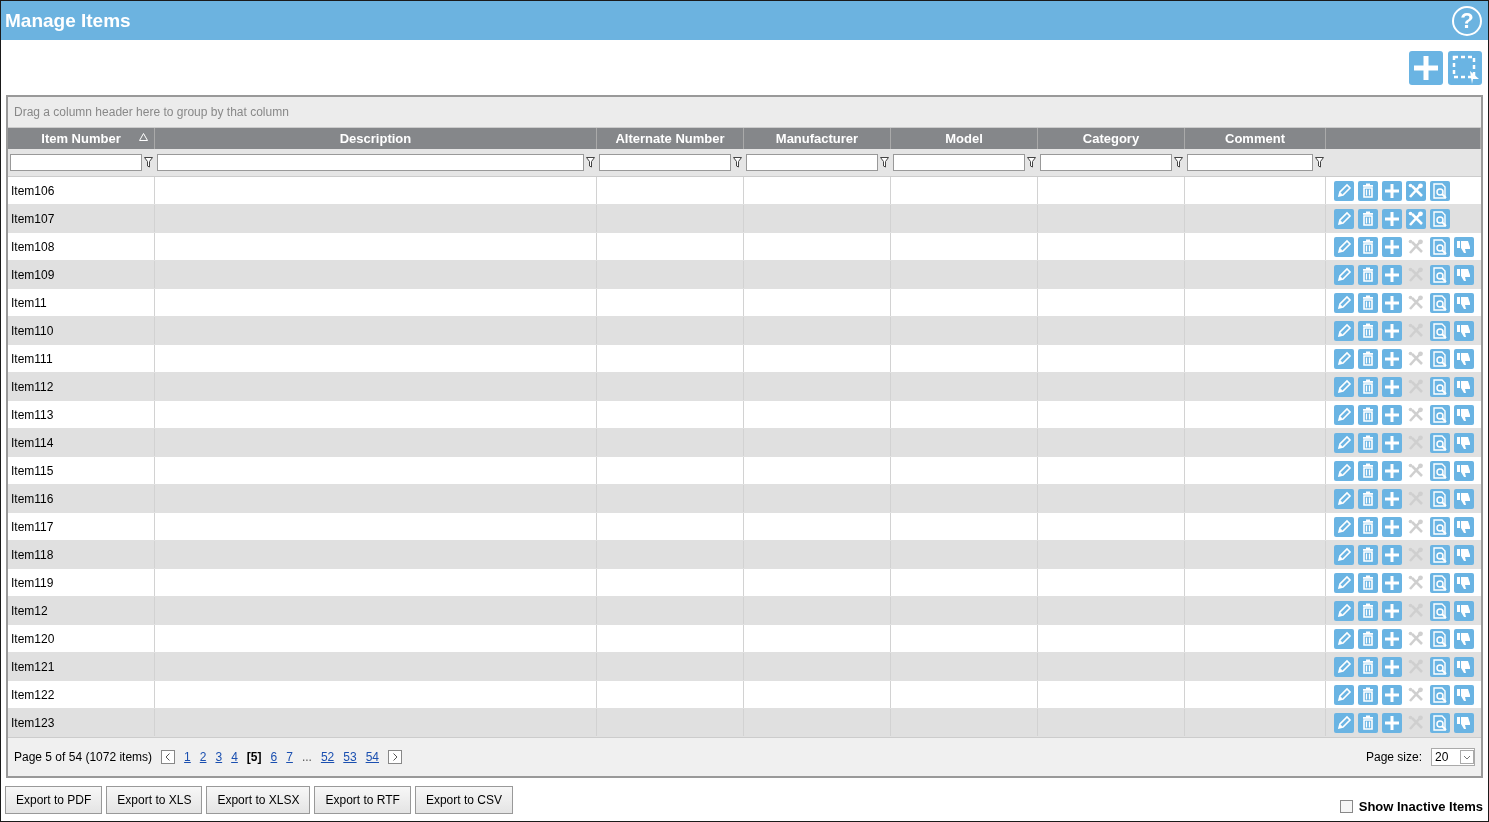  What do you see at coordinates (219, 757) in the screenshot?
I see `page-link: 3` at bounding box center [219, 757].